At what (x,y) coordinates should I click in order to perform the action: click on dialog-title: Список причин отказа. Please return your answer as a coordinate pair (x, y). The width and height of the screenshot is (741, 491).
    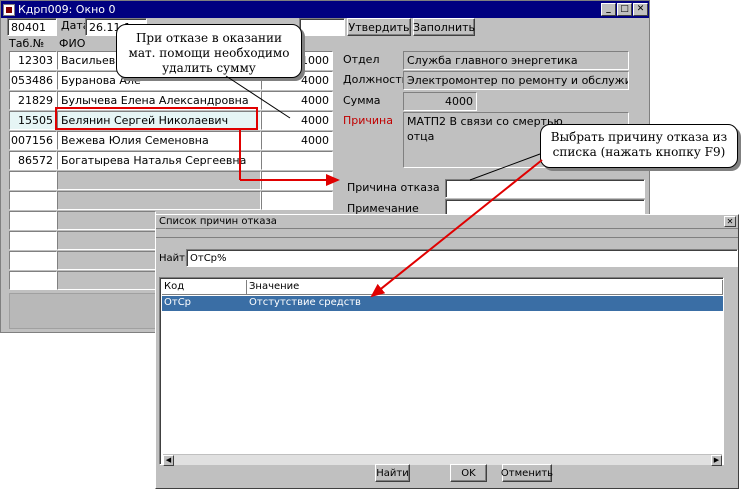
    Looking at the image, I should click on (218, 221).